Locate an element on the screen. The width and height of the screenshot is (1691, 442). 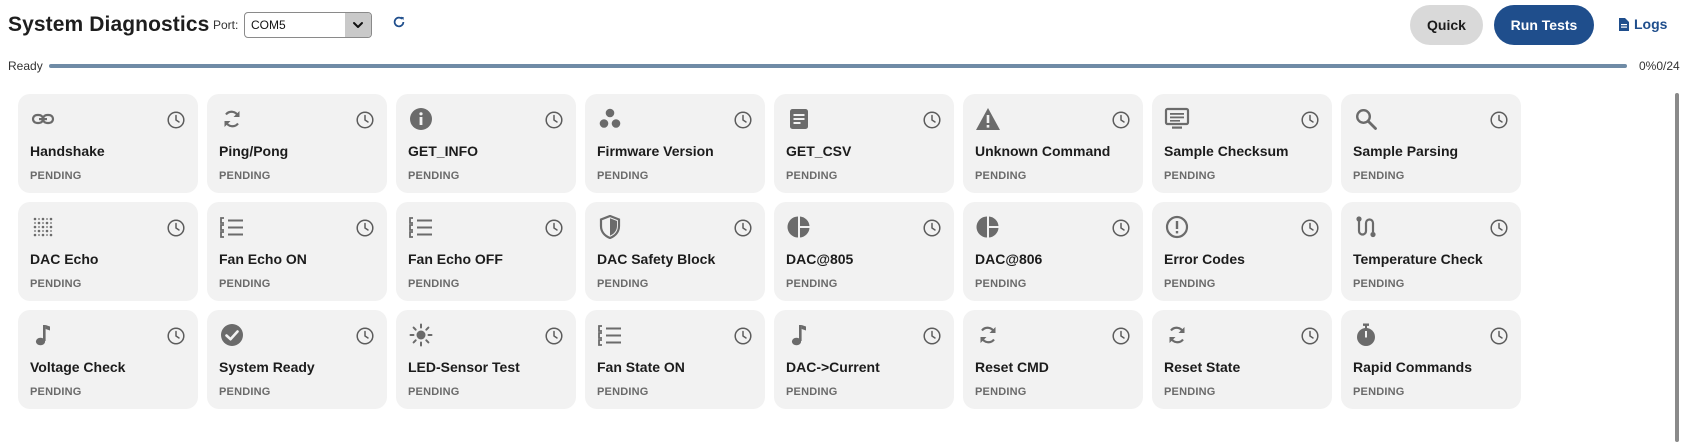
test-card: Voltage Check PENDING is located at coordinates (108, 359).